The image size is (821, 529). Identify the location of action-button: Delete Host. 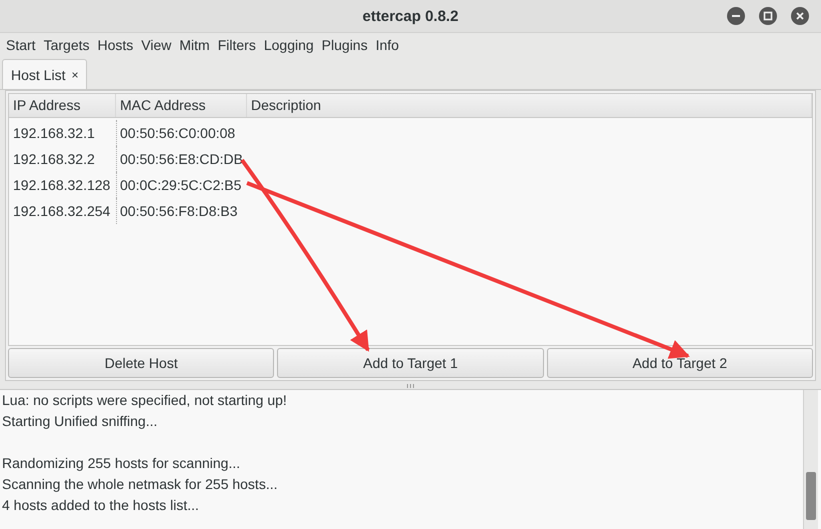
(141, 363).